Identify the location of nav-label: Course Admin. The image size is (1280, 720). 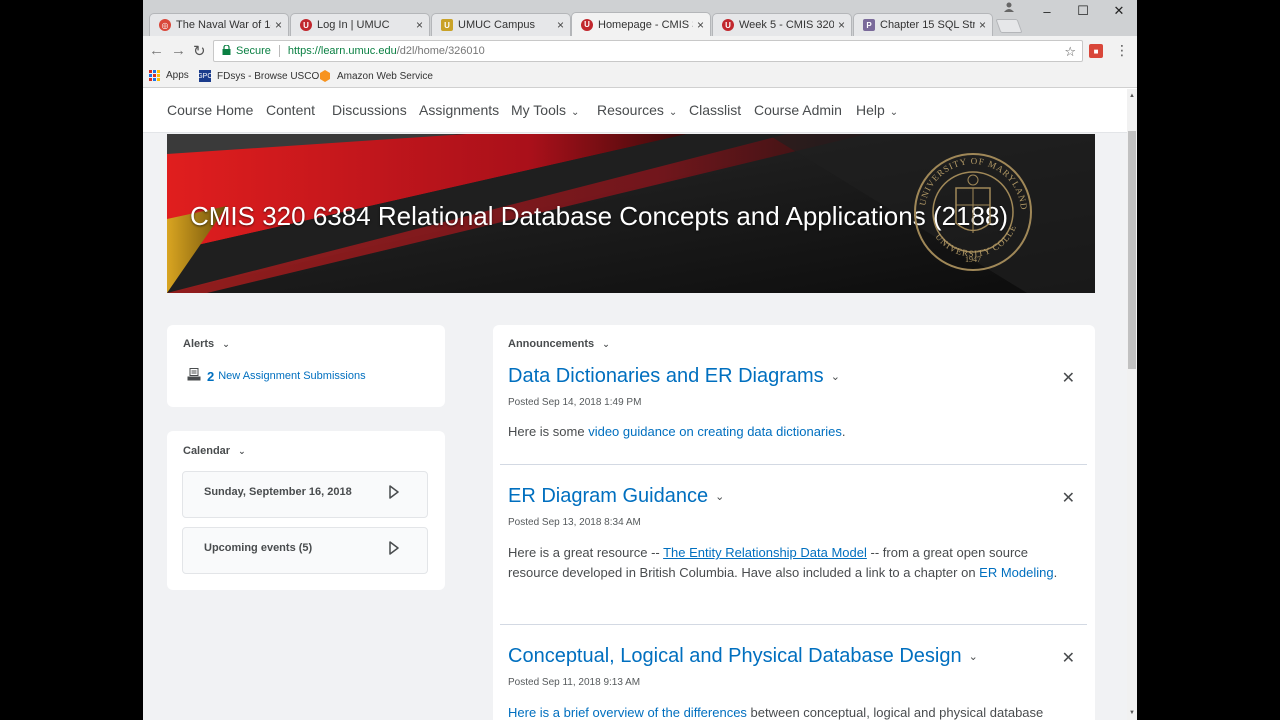
(798, 110).